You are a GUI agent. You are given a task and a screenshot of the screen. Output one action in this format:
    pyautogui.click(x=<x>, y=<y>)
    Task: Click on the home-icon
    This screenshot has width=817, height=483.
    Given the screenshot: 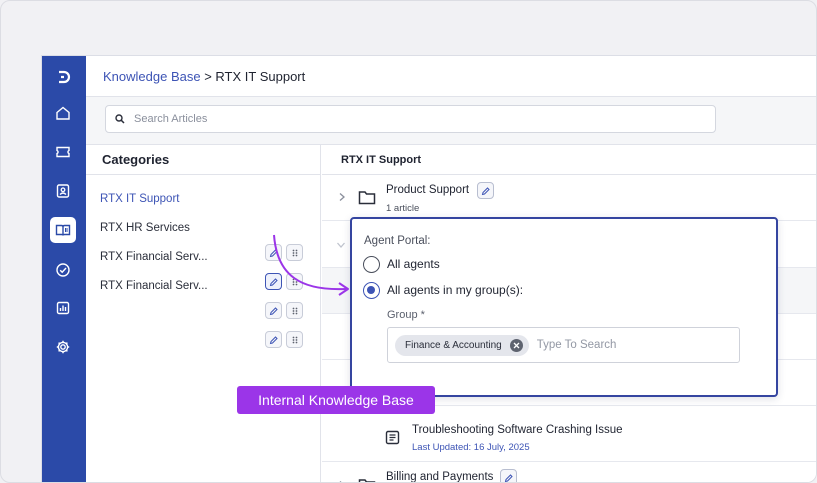 What is the action you would take?
    pyautogui.click(x=63, y=113)
    